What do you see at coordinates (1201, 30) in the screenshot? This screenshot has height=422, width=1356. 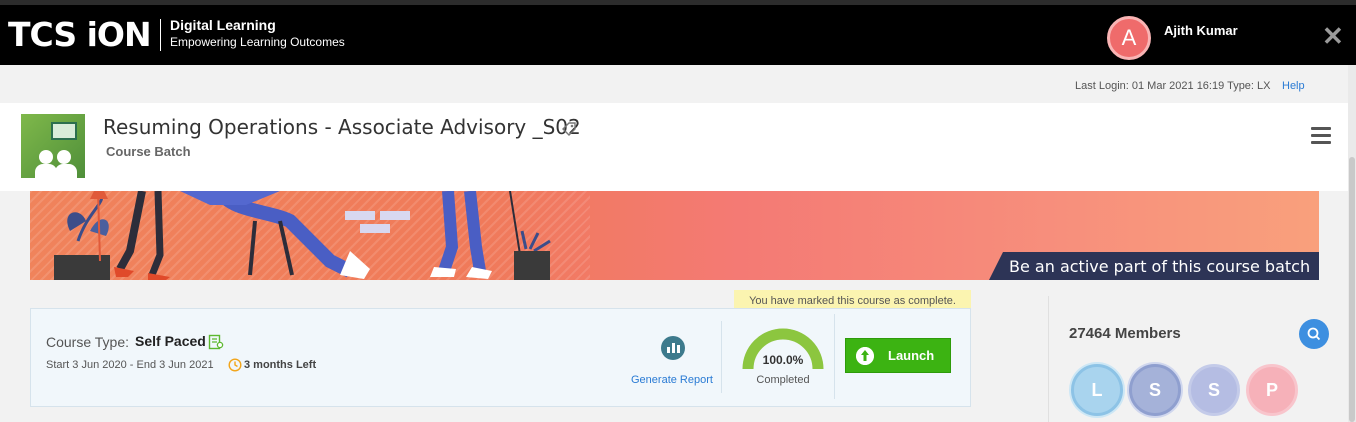 I see `user-name: Ajith Kumar` at bounding box center [1201, 30].